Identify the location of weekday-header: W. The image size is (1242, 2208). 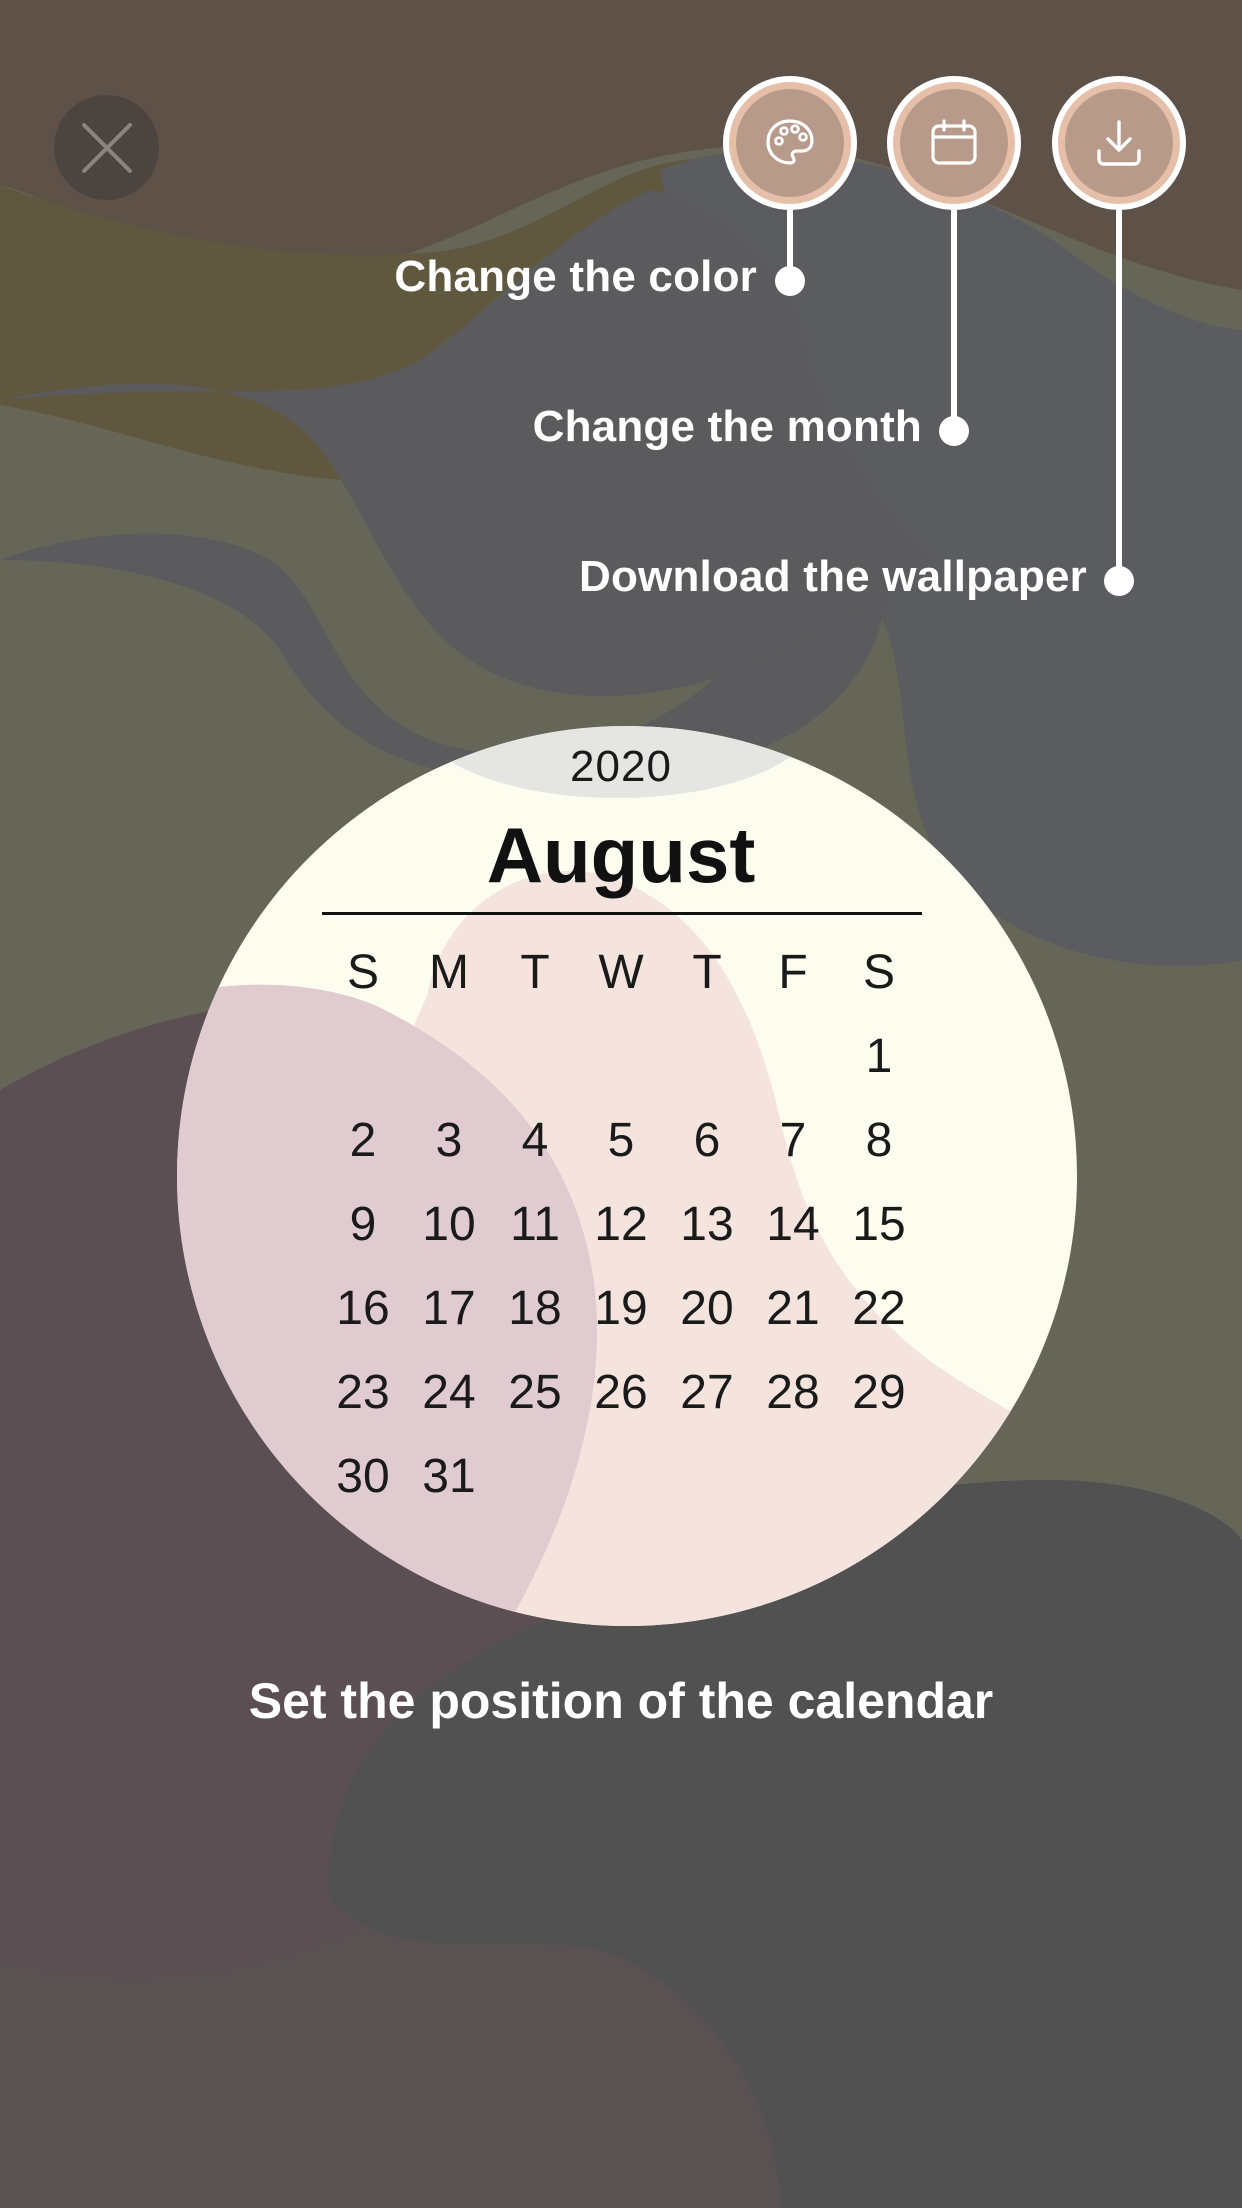
(621, 972).